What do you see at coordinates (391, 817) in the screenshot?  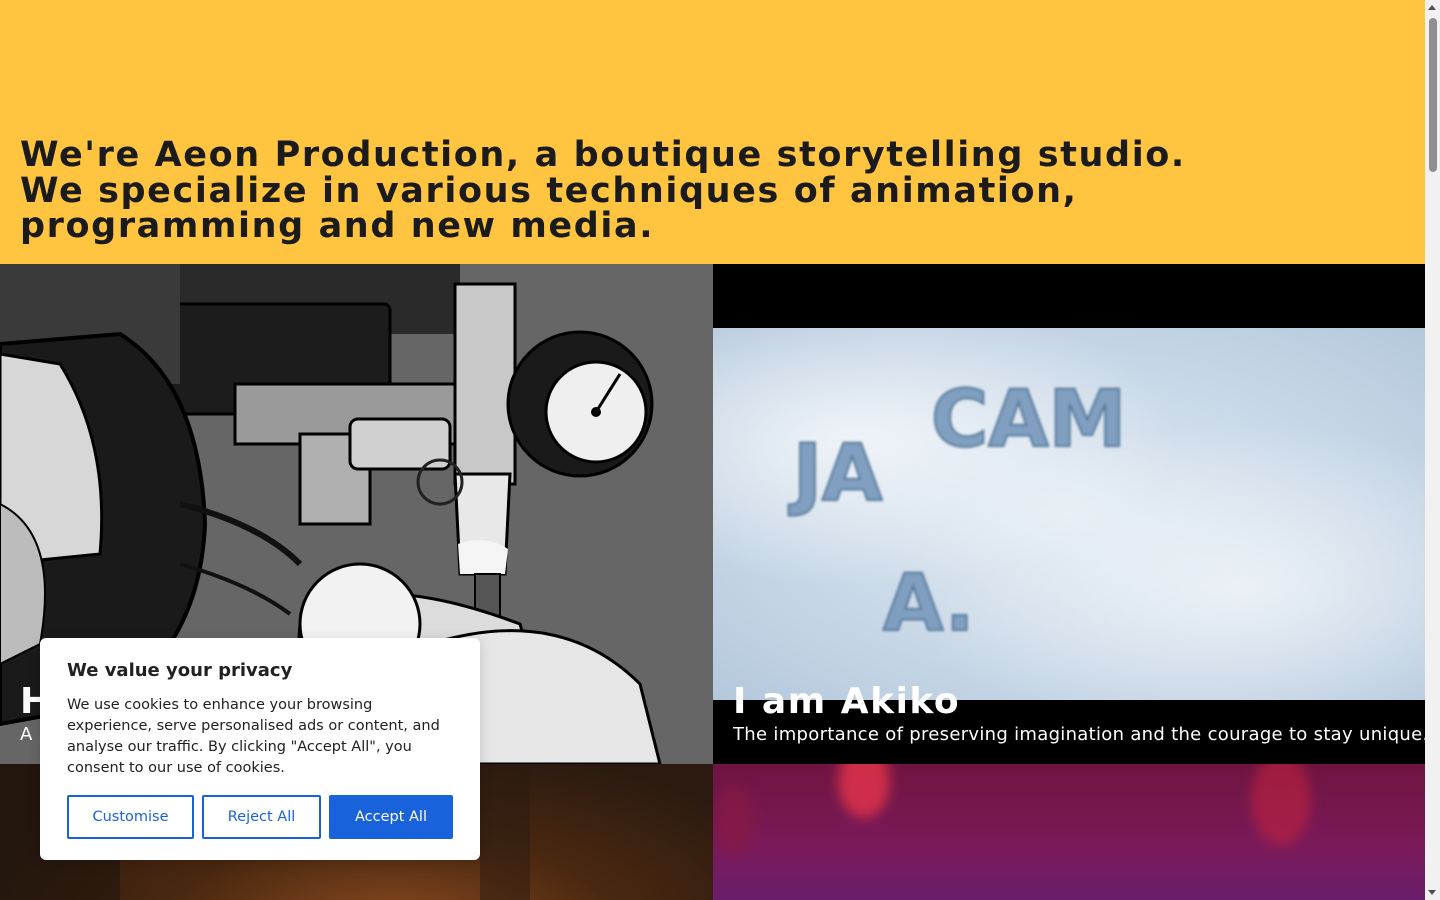 I see `accept-all-button: Accept All` at bounding box center [391, 817].